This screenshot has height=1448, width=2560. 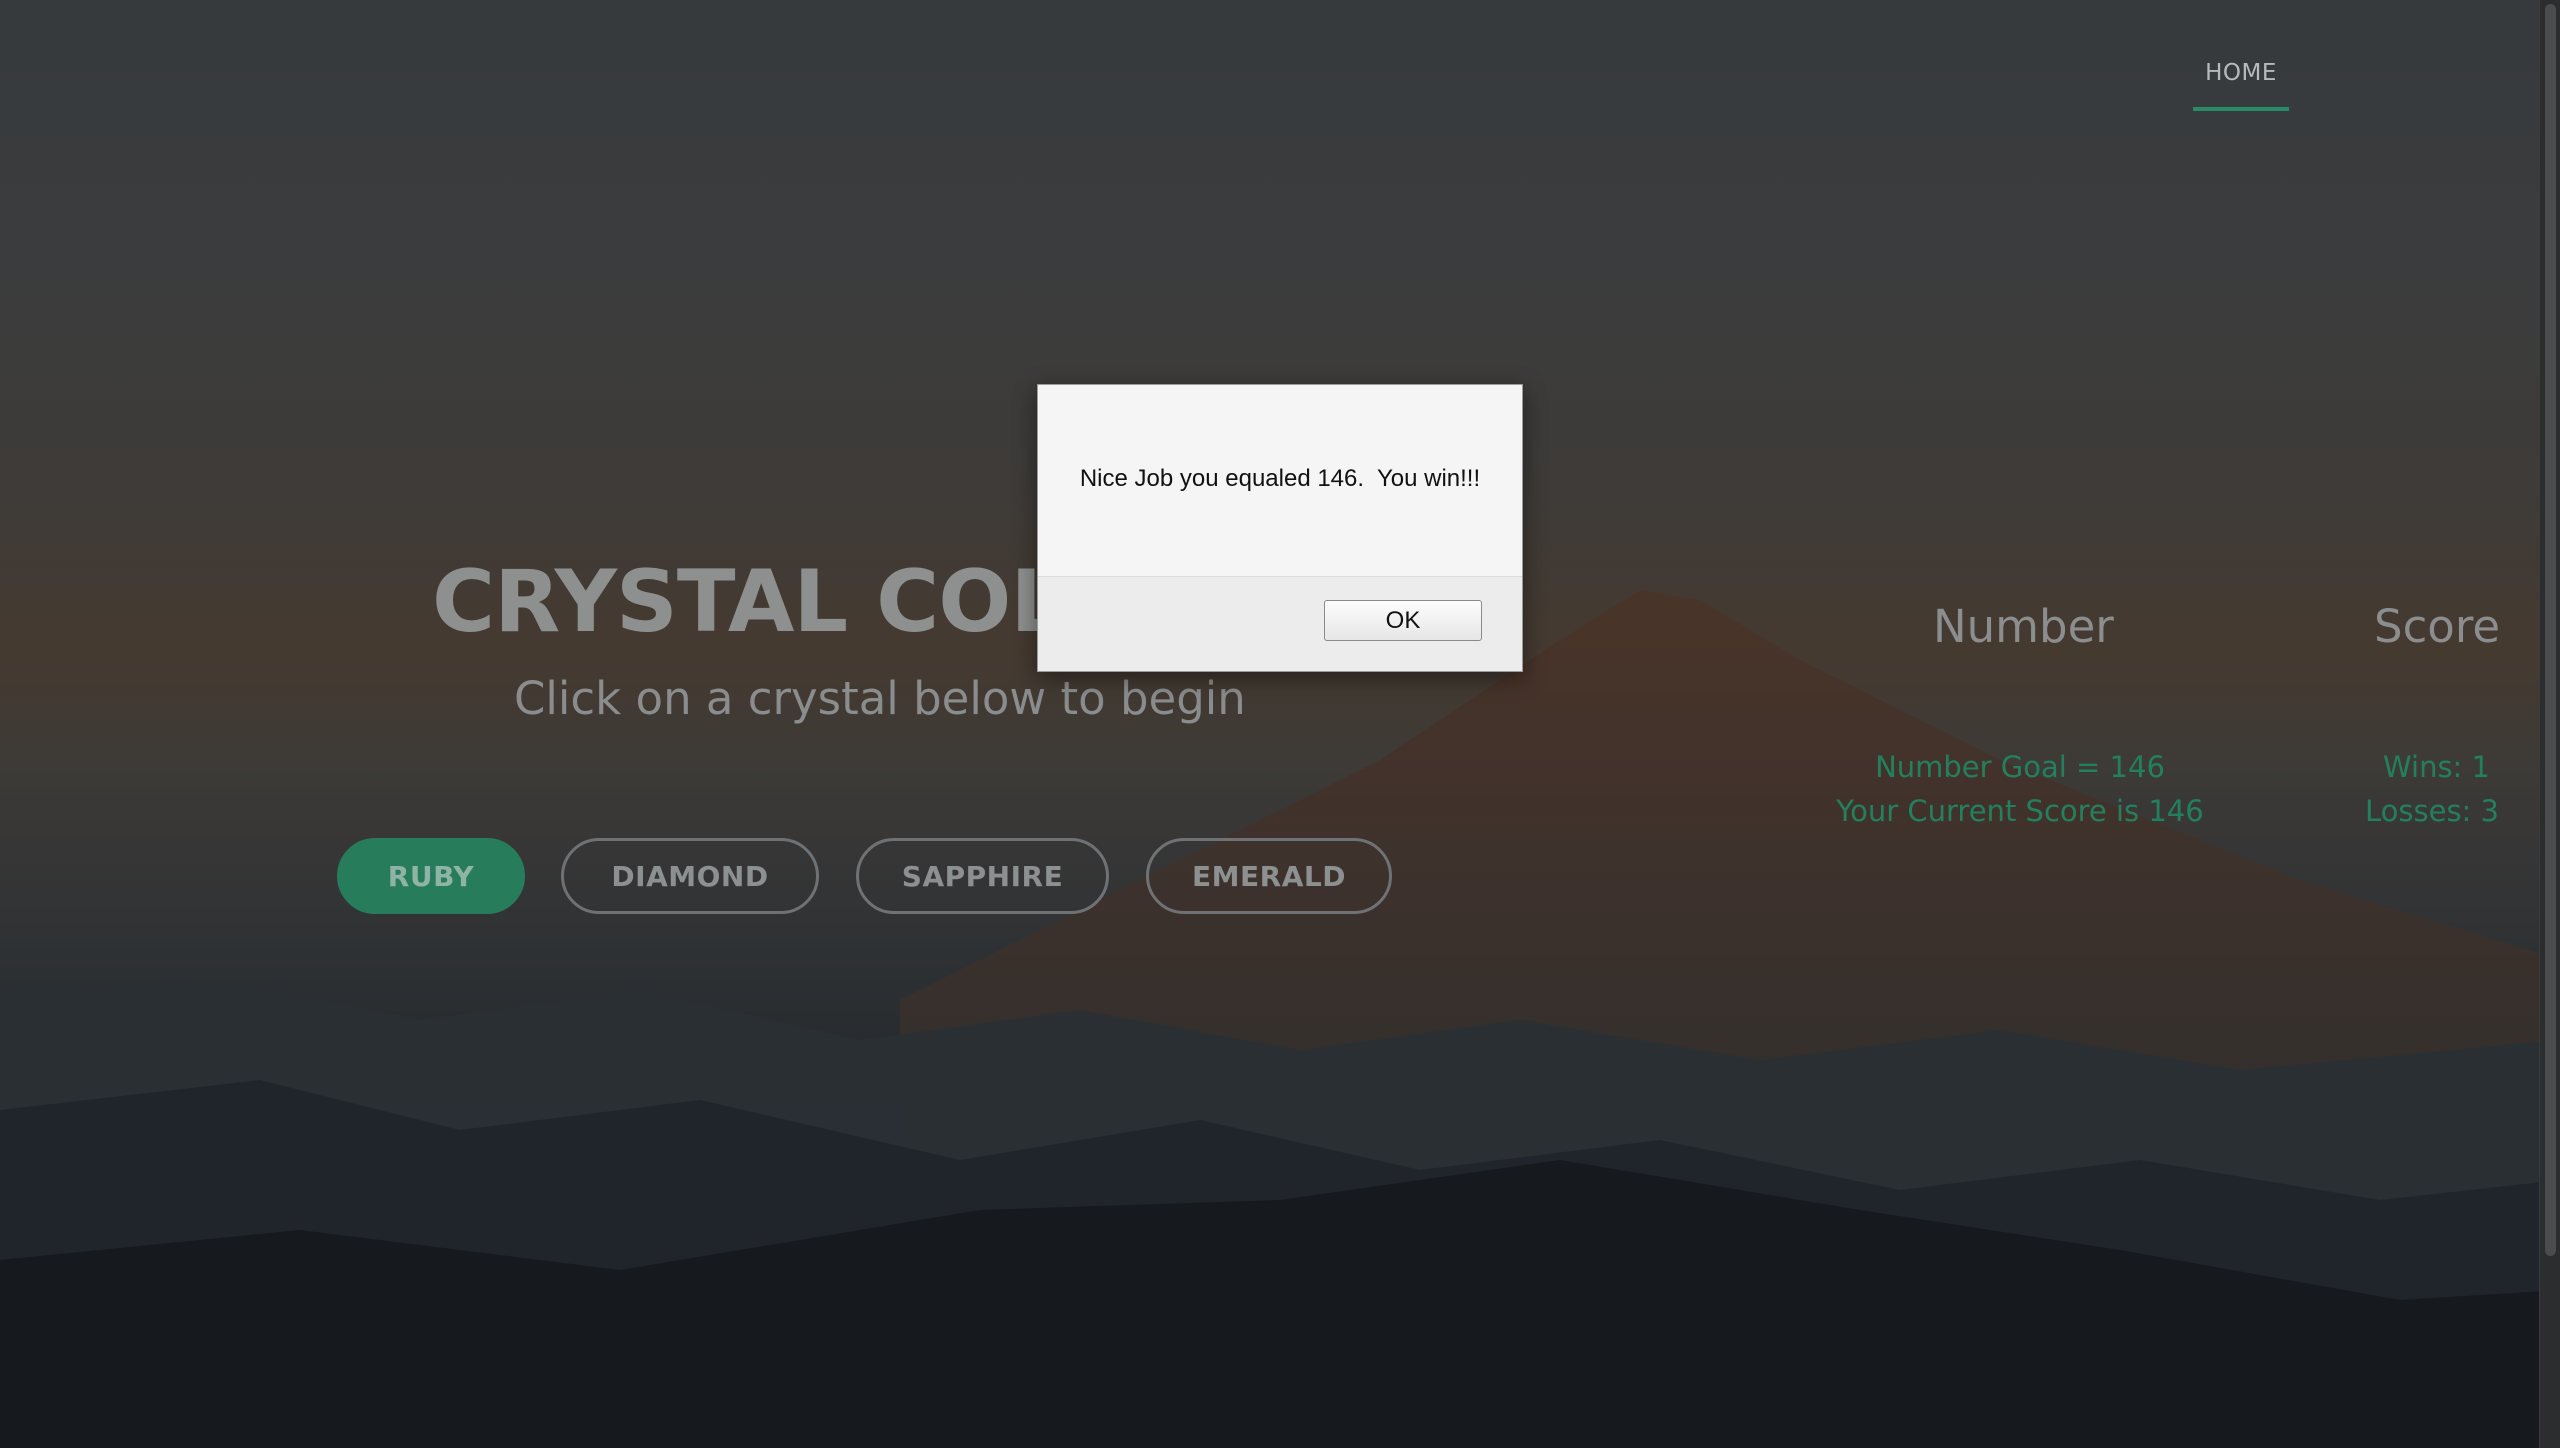 What do you see at coordinates (2241, 109) in the screenshot?
I see `nav-active-indicator` at bounding box center [2241, 109].